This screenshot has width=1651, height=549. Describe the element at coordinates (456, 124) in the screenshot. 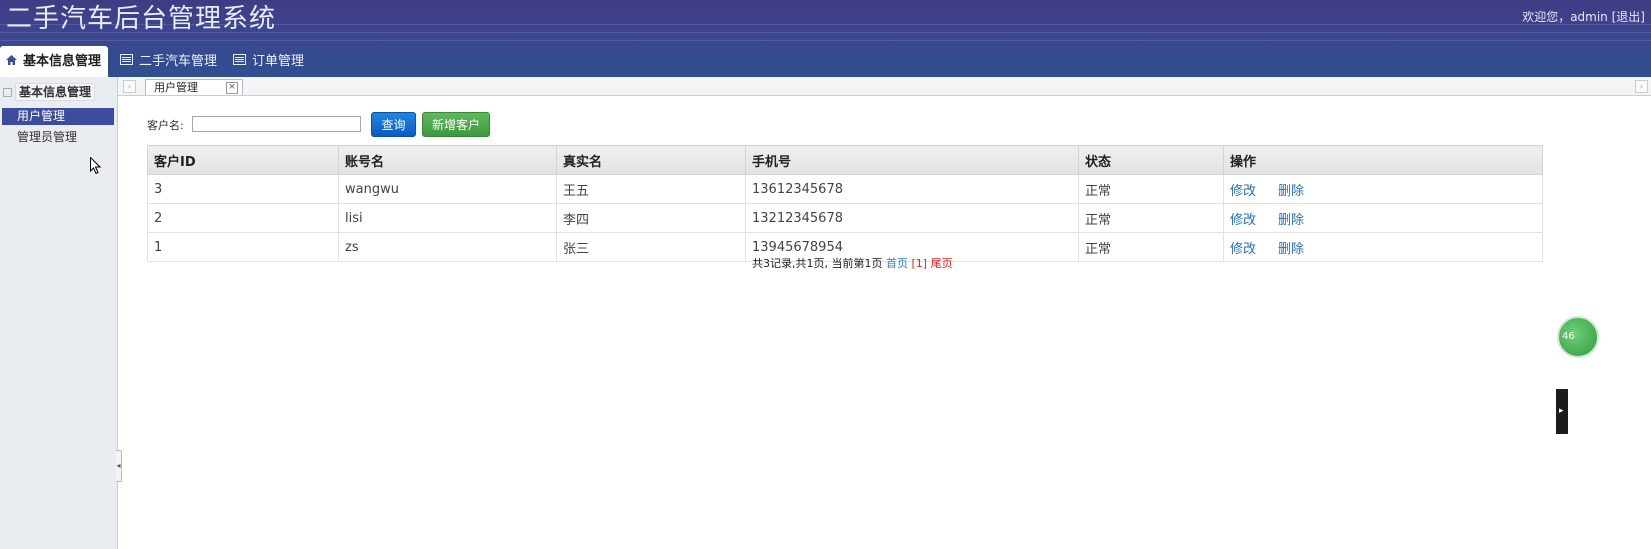

I see `add-customer-button: 新增客户` at that location.